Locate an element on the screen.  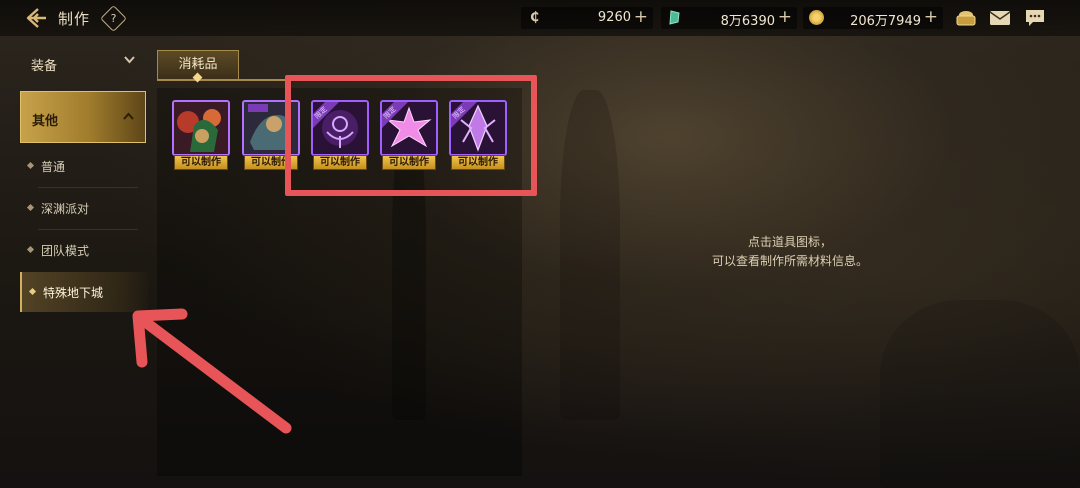
subcategory-label: 团队模式 is located at coordinates (65, 251).